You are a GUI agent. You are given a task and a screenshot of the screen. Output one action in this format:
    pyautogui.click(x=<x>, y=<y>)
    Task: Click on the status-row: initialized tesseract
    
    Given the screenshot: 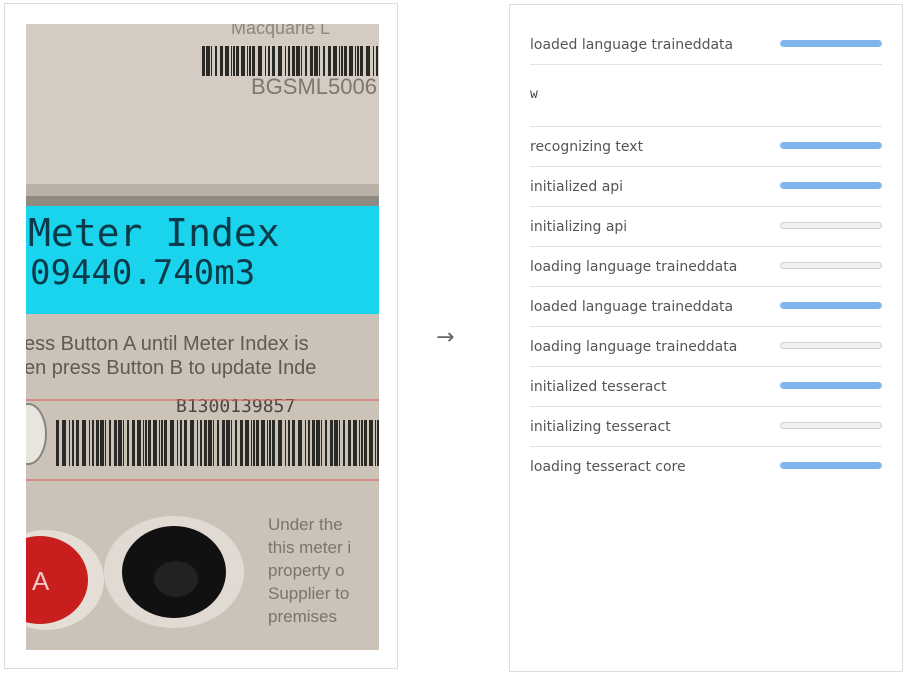 What is the action you would take?
    pyautogui.click(x=706, y=387)
    